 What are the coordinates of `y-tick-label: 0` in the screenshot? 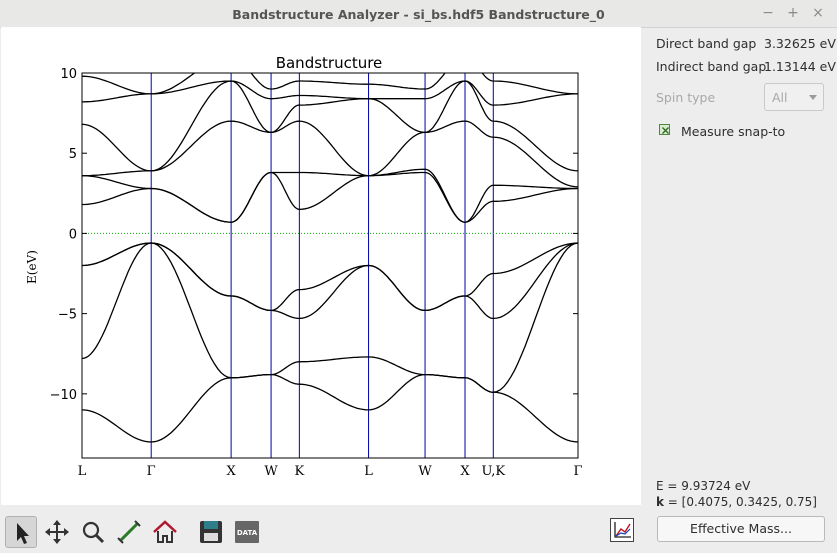 It's located at (73, 234).